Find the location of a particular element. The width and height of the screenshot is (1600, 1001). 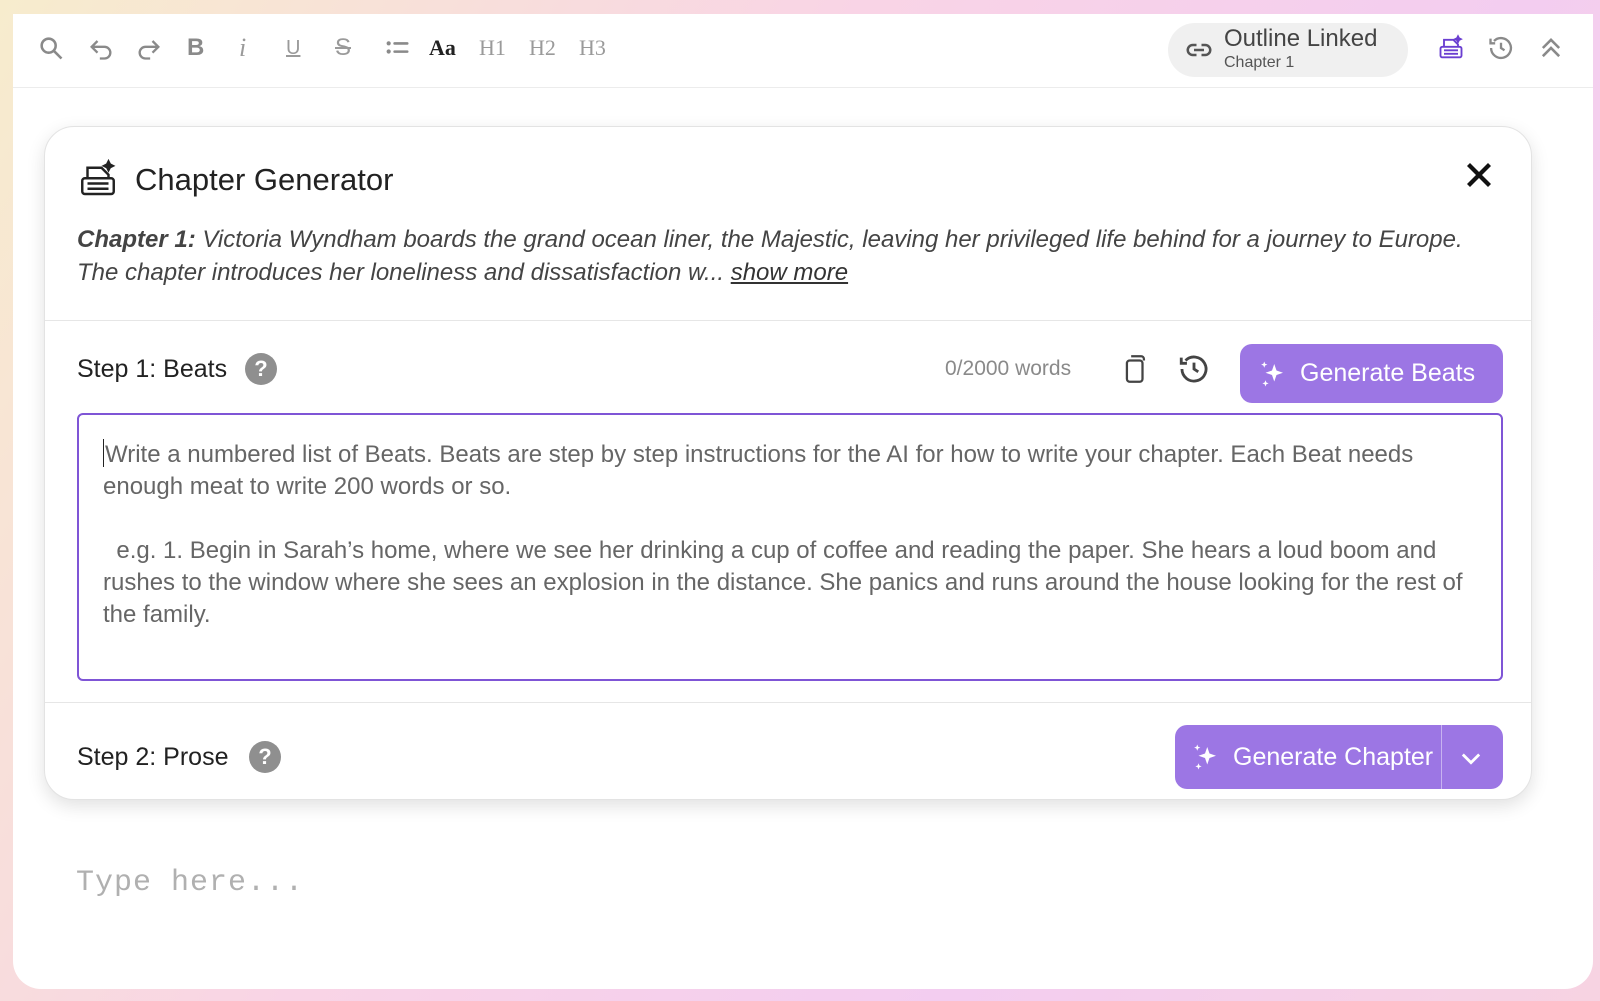

word-count: 0/2000 words is located at coordinates (1008, 368).